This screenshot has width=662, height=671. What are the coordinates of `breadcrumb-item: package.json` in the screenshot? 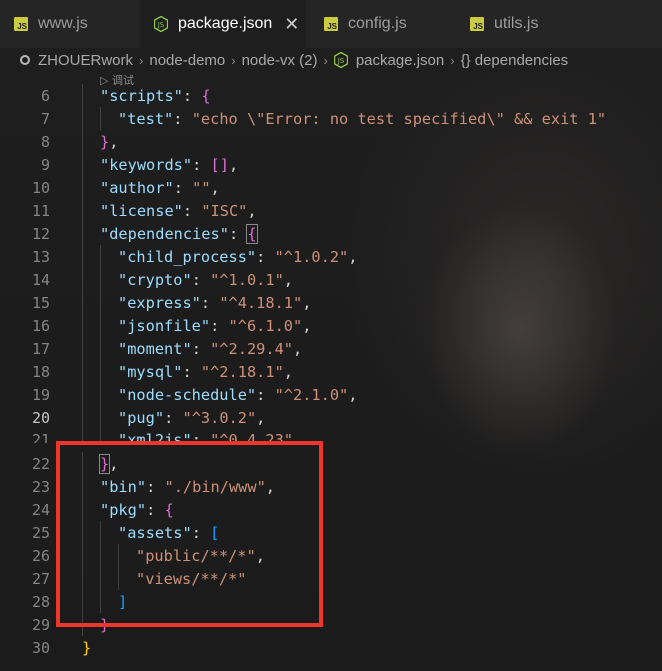 It's located at (400, 60).